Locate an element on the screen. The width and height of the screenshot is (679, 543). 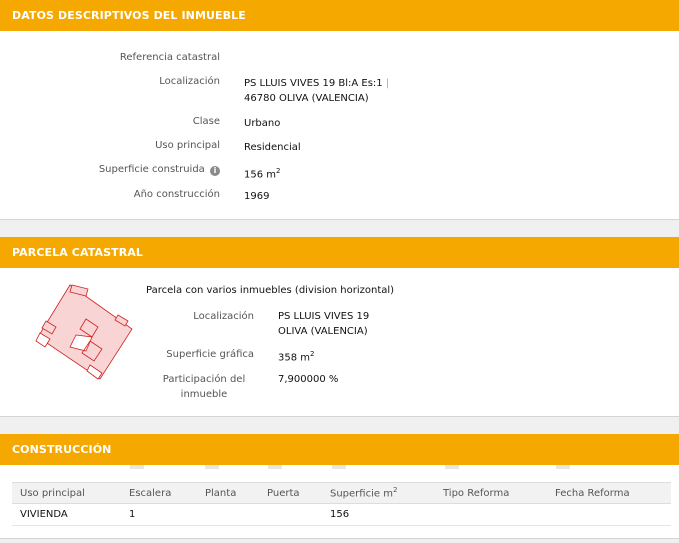
superficie-label-wrap: Superficie construida i is located at coordinates (159, 170).